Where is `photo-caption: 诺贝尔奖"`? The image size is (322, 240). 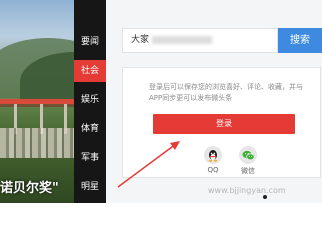 photo-caption: 诺贝尔奖" is located at coordinates (29, 186).